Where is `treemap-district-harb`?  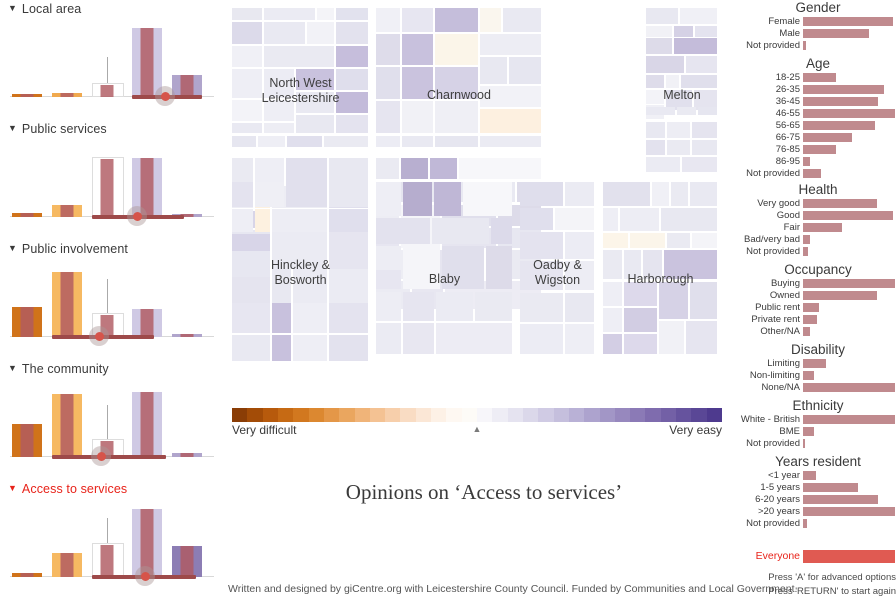 treemap-district-harb is located at coordinates (660, 268).